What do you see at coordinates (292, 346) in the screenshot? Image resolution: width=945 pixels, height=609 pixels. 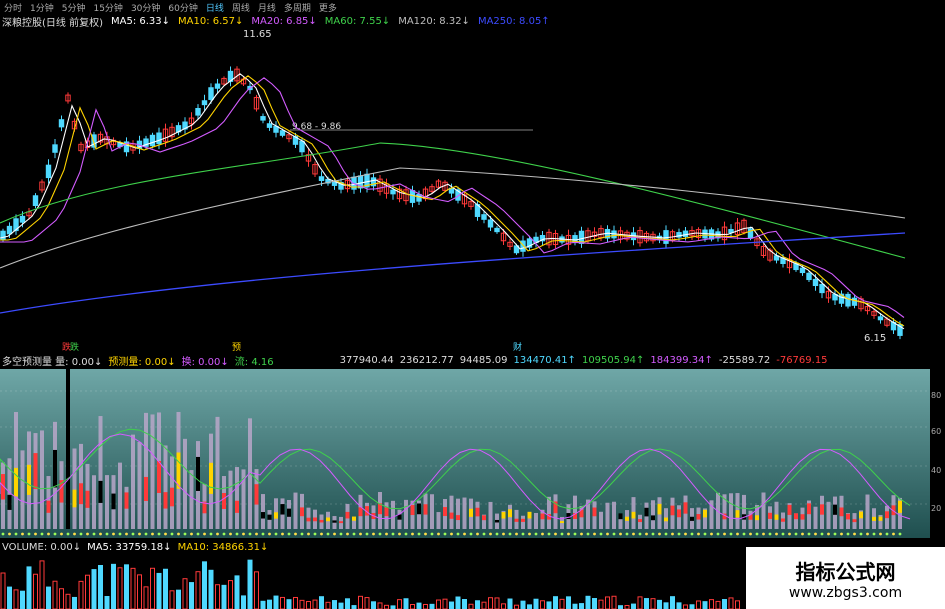 I see `event-markers: 跌 跌 预 财` at bounding box center [292, 346].